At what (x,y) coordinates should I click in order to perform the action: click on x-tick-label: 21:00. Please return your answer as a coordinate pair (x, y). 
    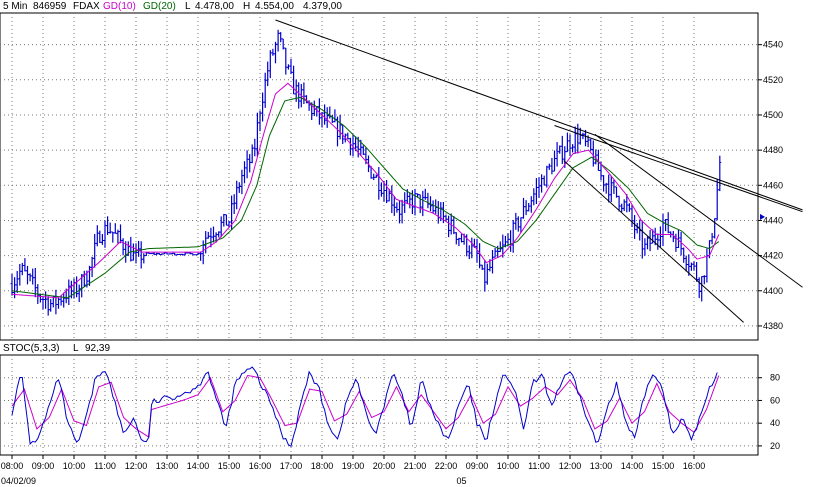
    Looking at the image, I should click on (415, 466).